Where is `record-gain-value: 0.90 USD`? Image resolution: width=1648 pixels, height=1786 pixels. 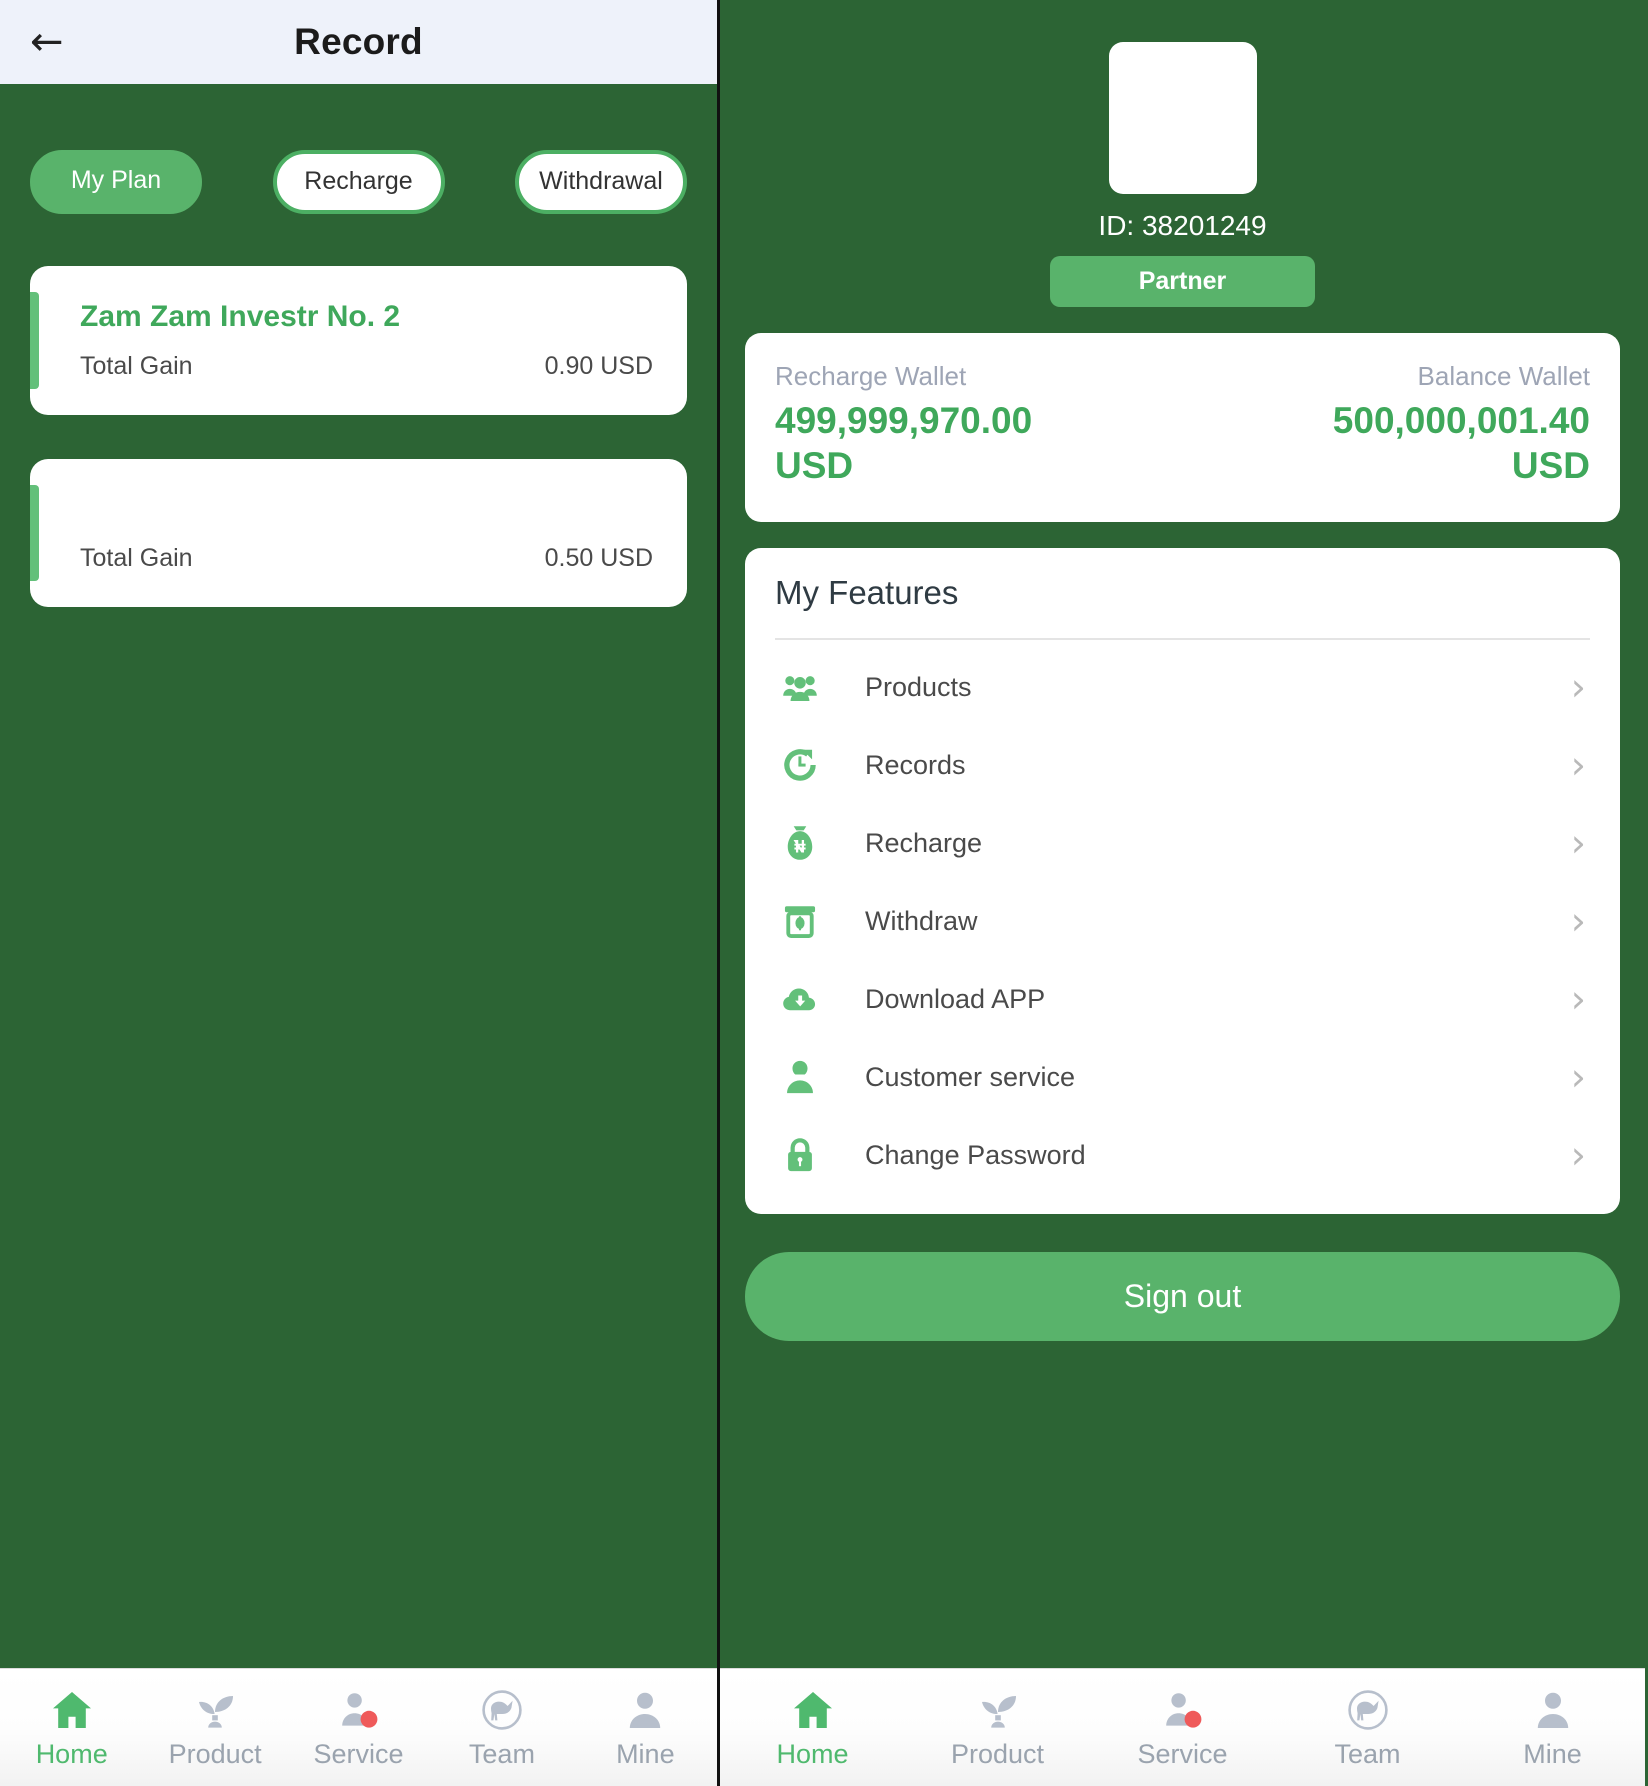 record-gain-value: 0.90 USD is located at coordinates (598, 365).